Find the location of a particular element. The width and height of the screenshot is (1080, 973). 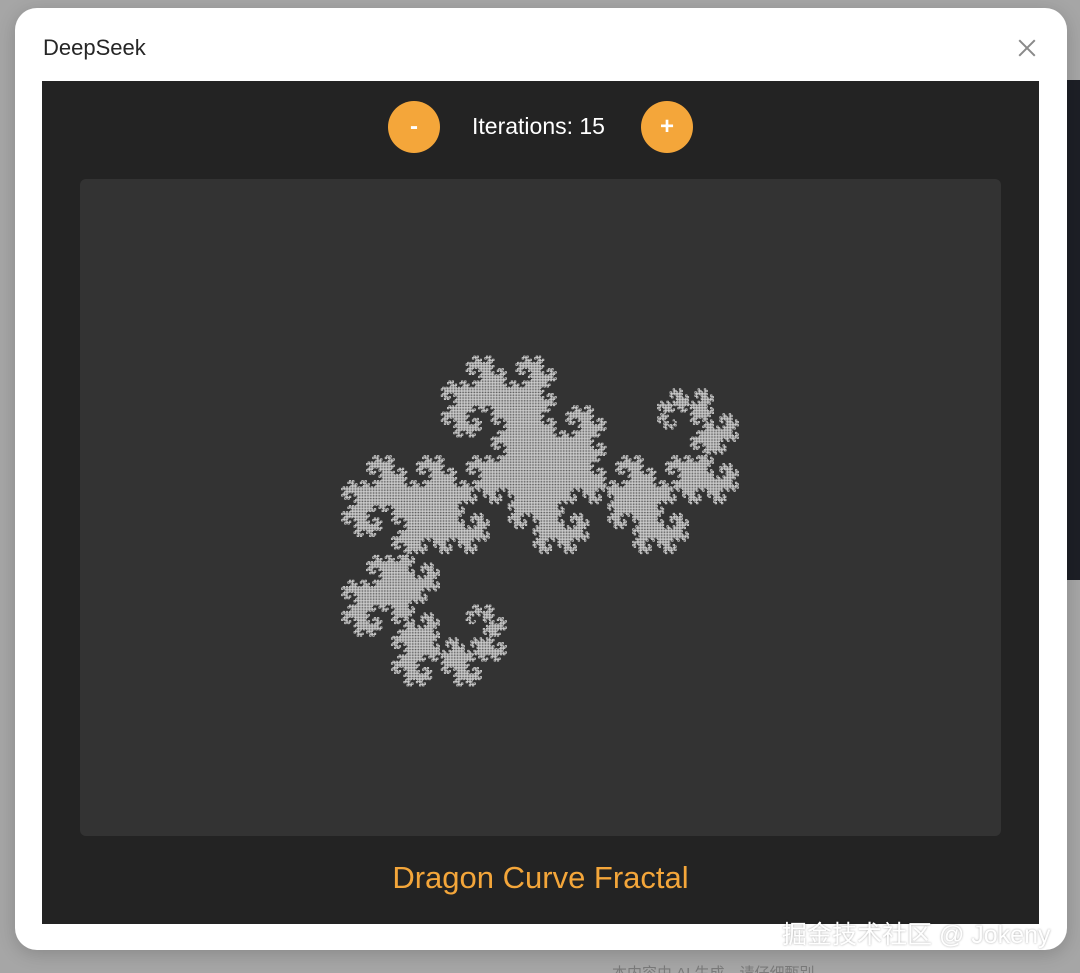

background-disclaimer-text: 本内容由 AI 生成，请仔细甄别 is located at coordinates (713, 967).